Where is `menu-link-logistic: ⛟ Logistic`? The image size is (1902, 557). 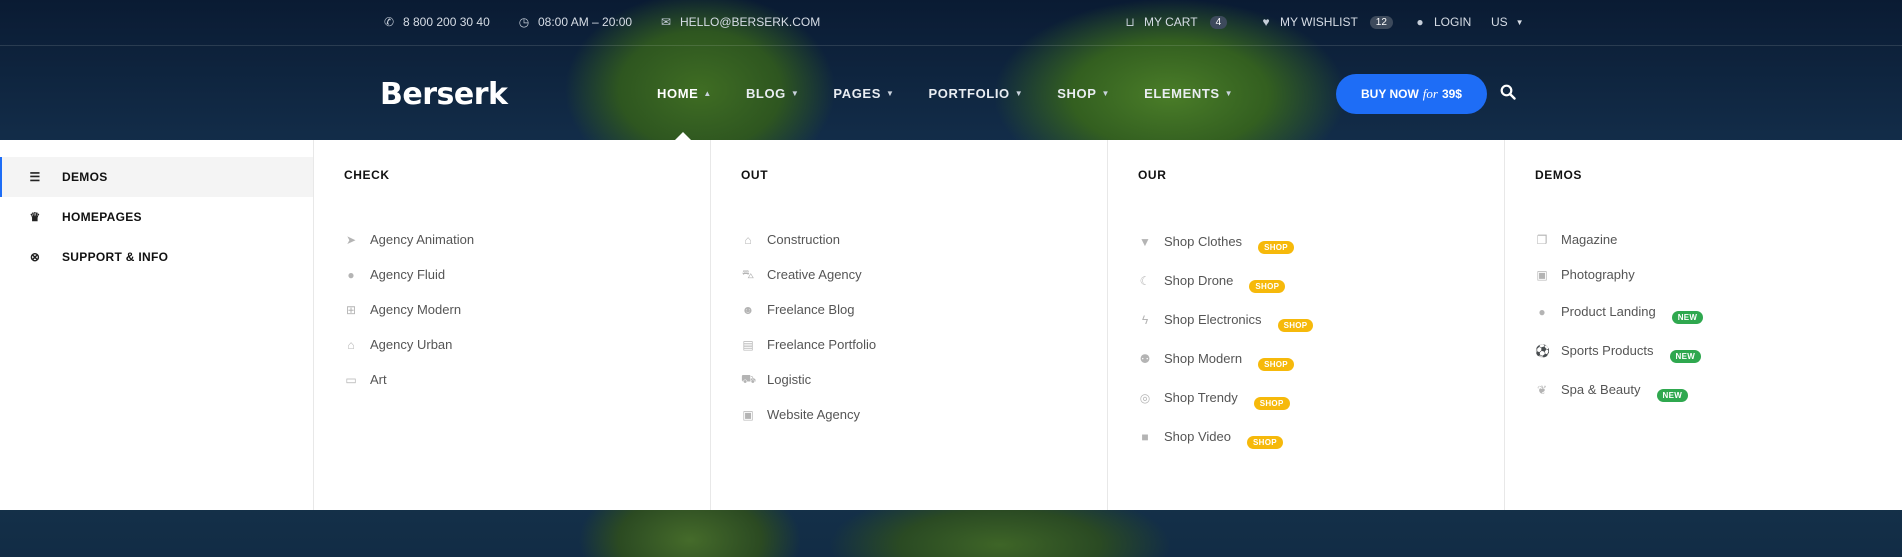
menu-link-logistic: ⛟ Logistic is located at coordinates (924, 379).